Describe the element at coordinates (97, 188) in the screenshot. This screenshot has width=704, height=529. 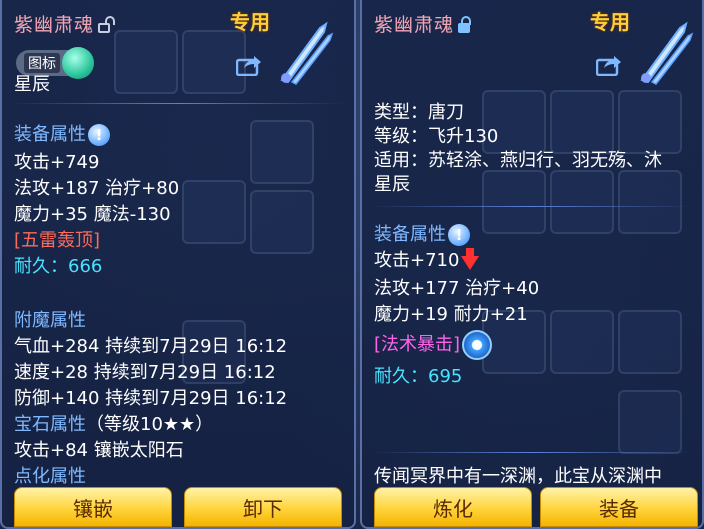
I see `attr-line: 法攻+187 治疗+80` at that location.